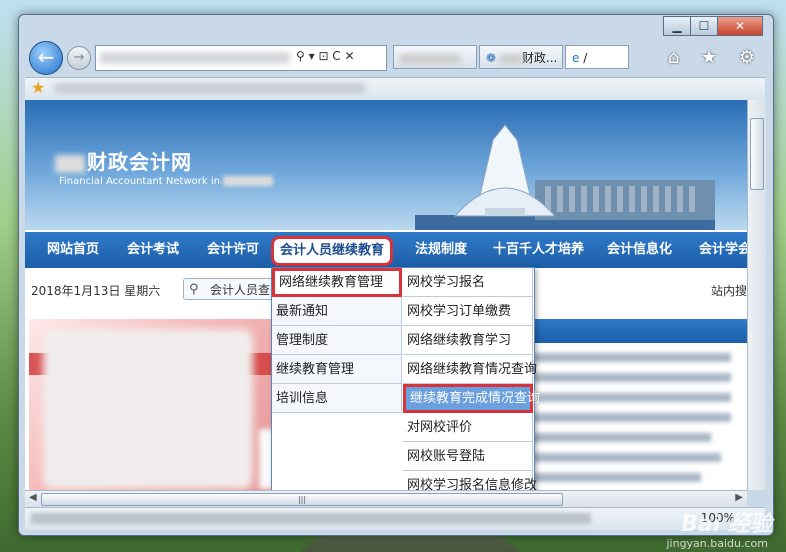 The image size is (786, 552). Describe the element at coordinates (739, 497) in the screenshot. I see `scroll-right-icon: ▶` at that location.